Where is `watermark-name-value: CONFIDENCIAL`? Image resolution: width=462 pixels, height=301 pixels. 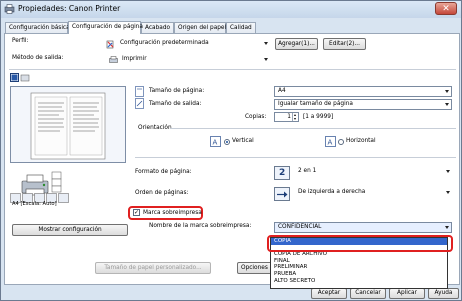 watermark-name-value: CONFIDENCIAL is located at coordinates (300, 227).